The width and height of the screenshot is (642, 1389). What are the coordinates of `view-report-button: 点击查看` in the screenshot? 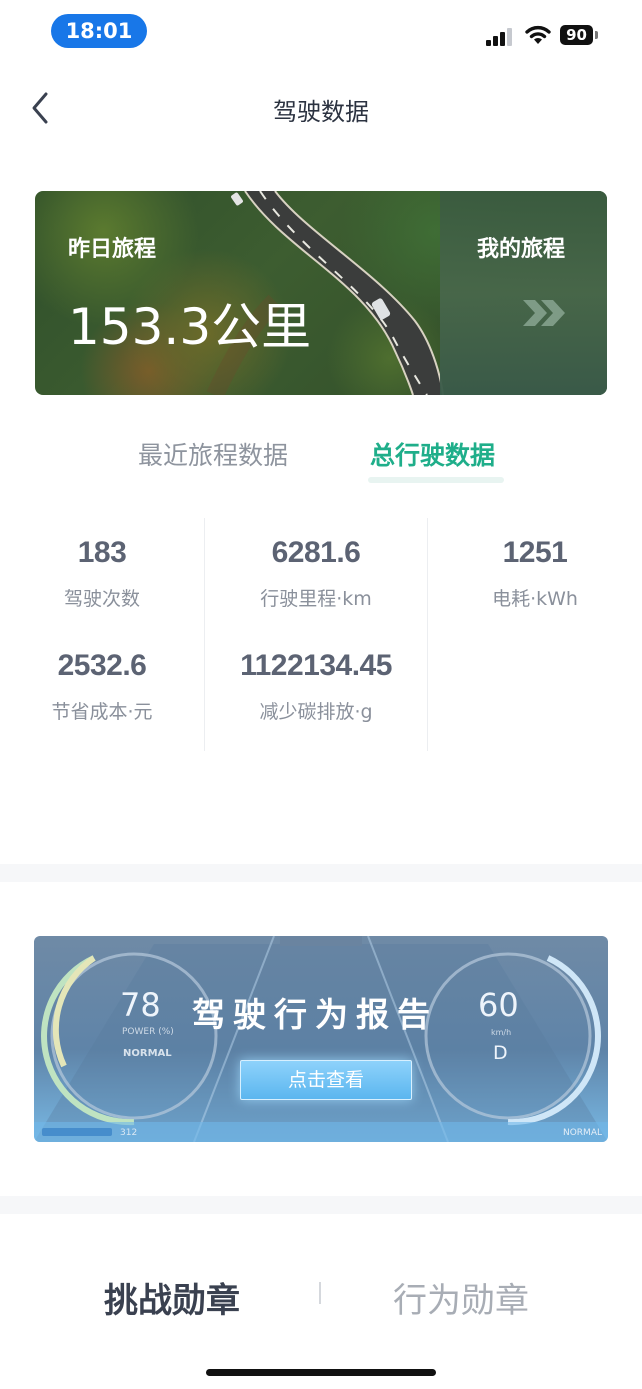 It's located at (326, 1080).